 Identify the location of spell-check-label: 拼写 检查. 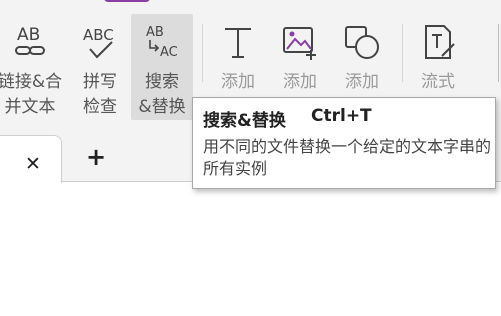
(100, 94).